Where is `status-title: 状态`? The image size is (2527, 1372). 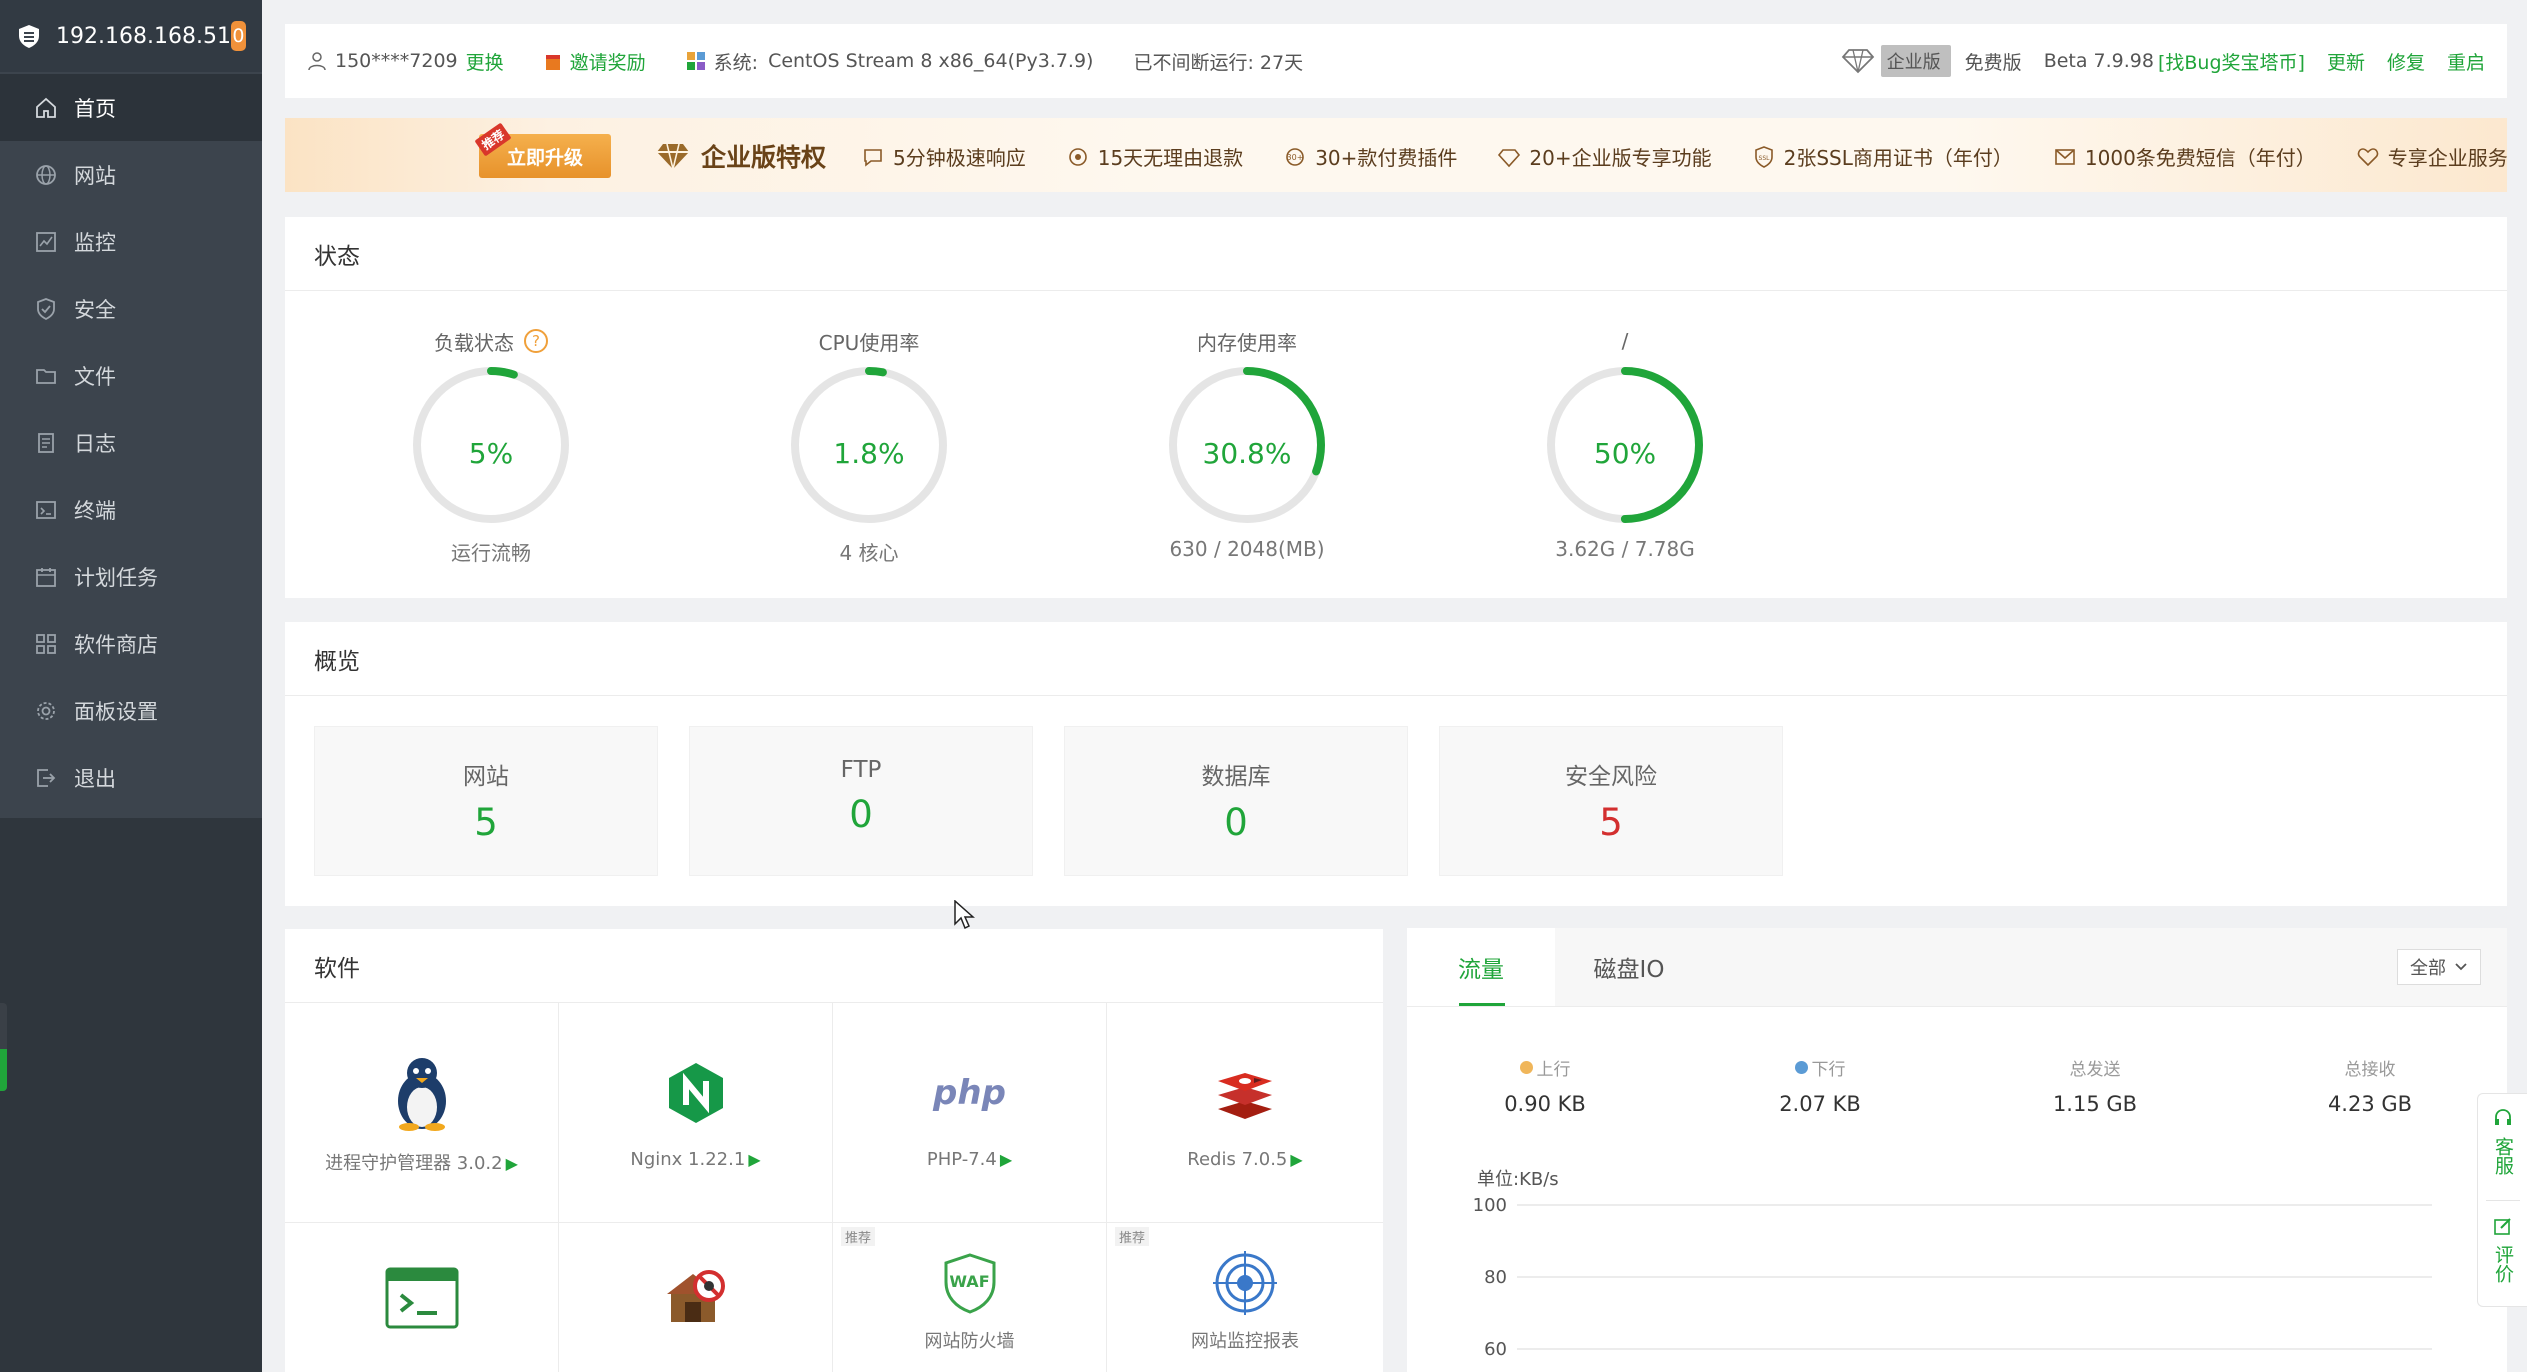
status-title: 状态 is located at coordinates (1396, 254).